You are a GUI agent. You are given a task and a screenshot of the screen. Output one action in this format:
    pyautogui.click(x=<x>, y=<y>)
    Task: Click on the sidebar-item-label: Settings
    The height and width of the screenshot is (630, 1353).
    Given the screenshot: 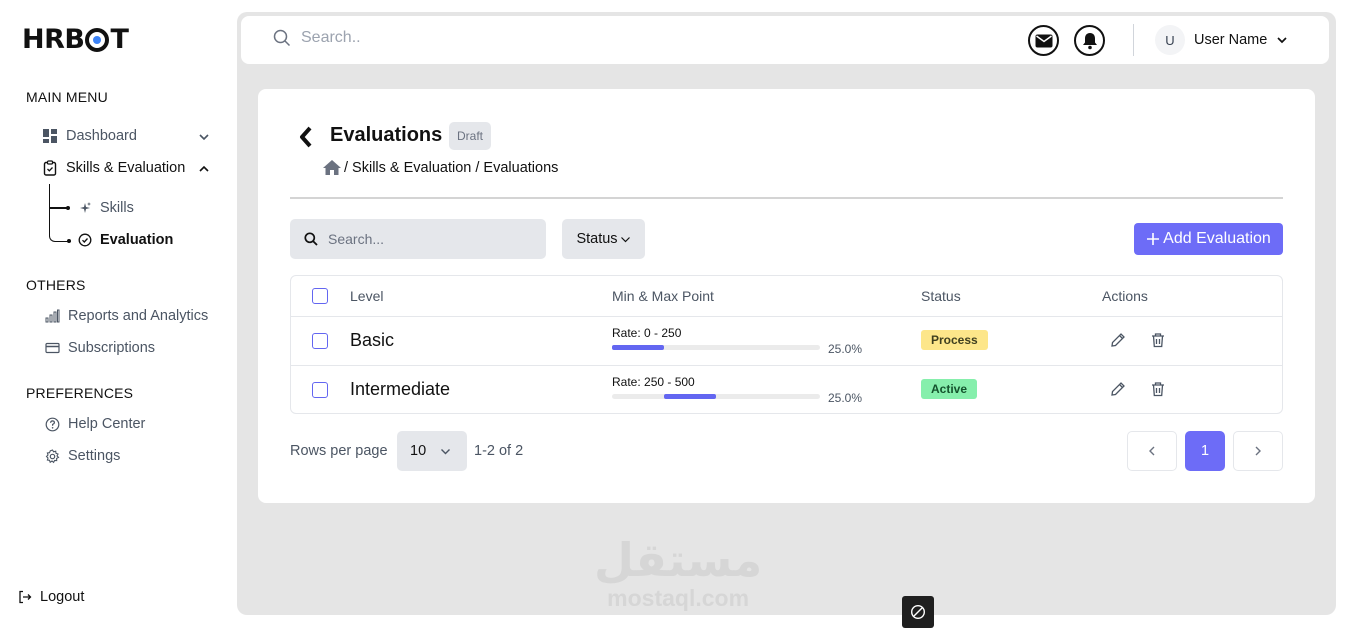 What is the action you would take?
    pyautogui.click(x=94, y=456)
    